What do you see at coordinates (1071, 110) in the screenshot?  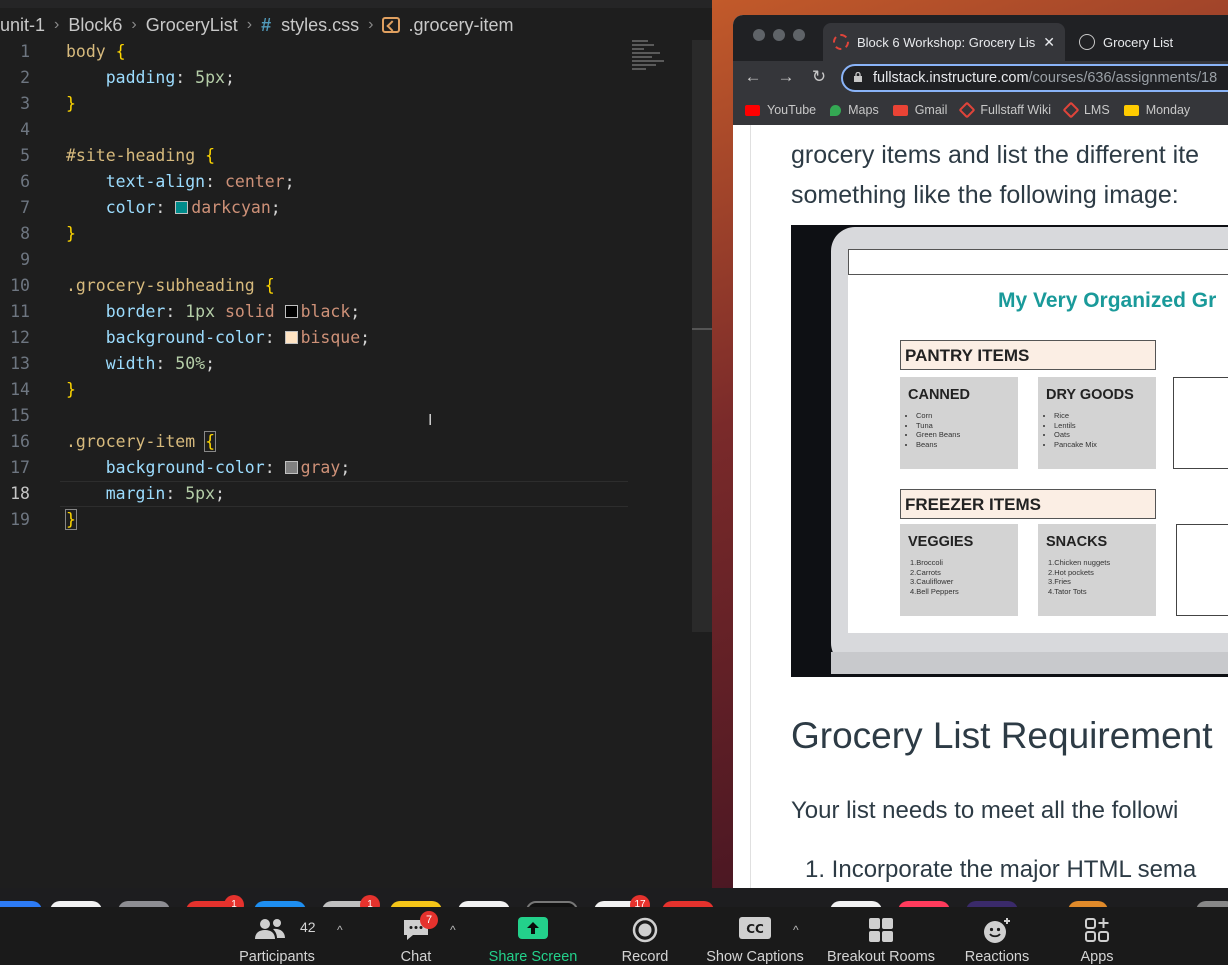 I see `fullstack-icon` at bounding box center [1071, 110].